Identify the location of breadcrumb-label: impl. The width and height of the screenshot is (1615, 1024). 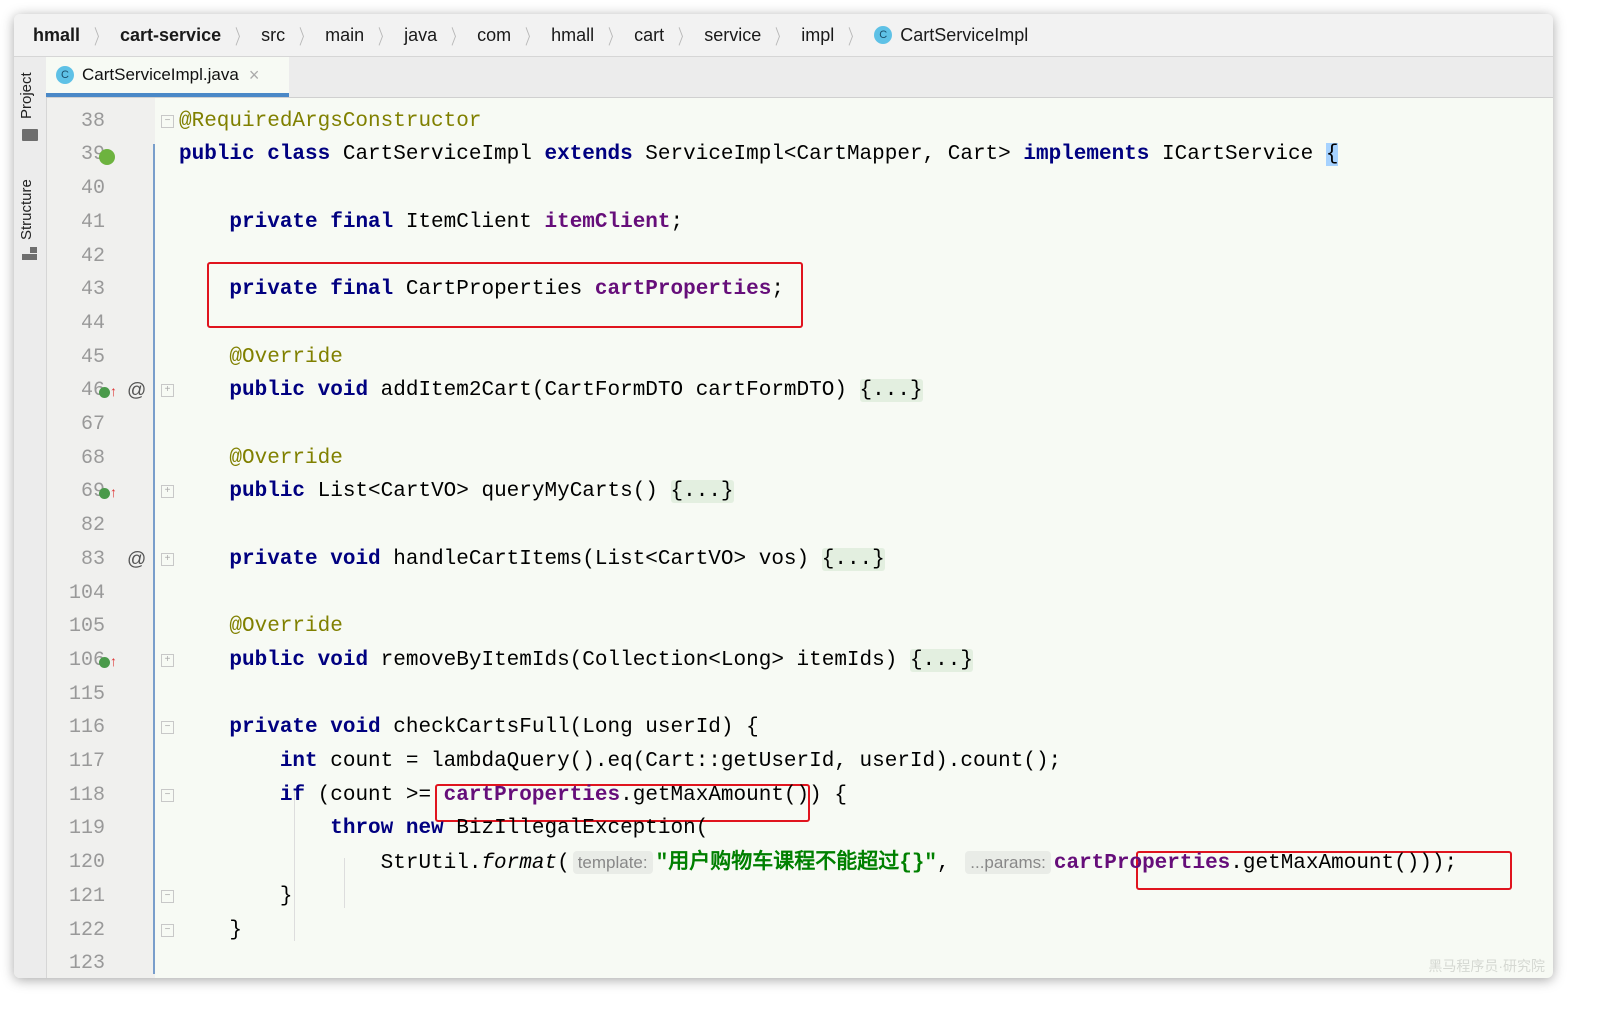
(818, 34).